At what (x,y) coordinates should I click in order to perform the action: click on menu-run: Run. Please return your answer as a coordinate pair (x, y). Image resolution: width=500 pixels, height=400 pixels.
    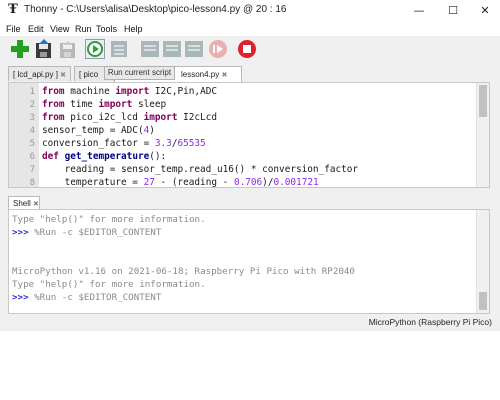
    Looking at the image, I should click on (83, 29).